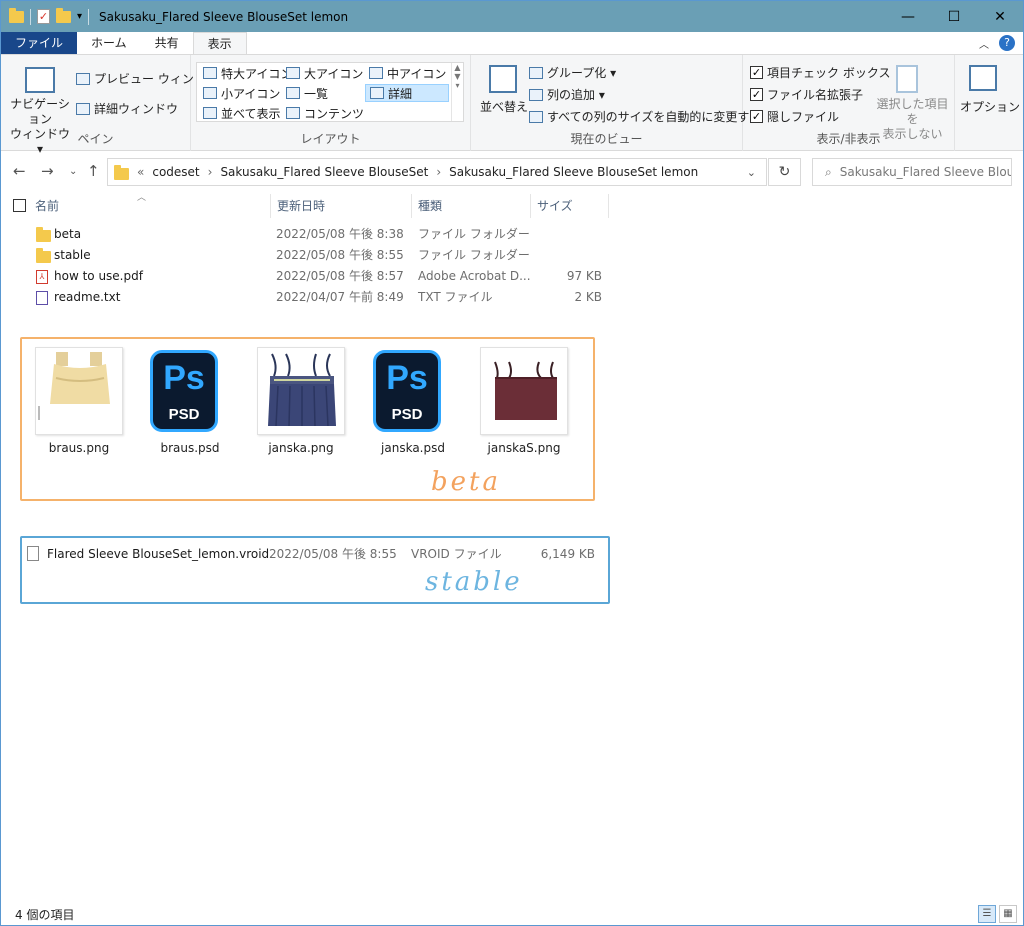 The width and height of the screenshot is (1024, 926). What do you see at coordinates (121, 172) in the screenshot?
I see `folder-icon` at bounding box center [121, 172].